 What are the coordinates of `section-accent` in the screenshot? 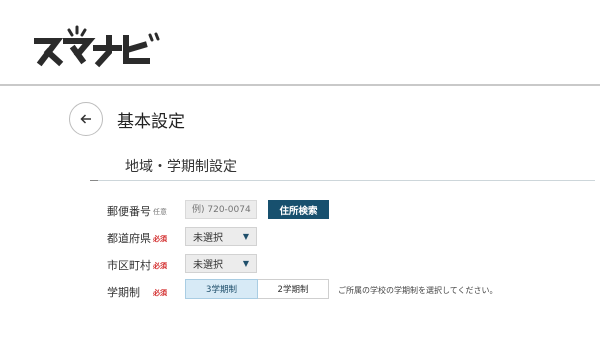 It's located at (94, 180).